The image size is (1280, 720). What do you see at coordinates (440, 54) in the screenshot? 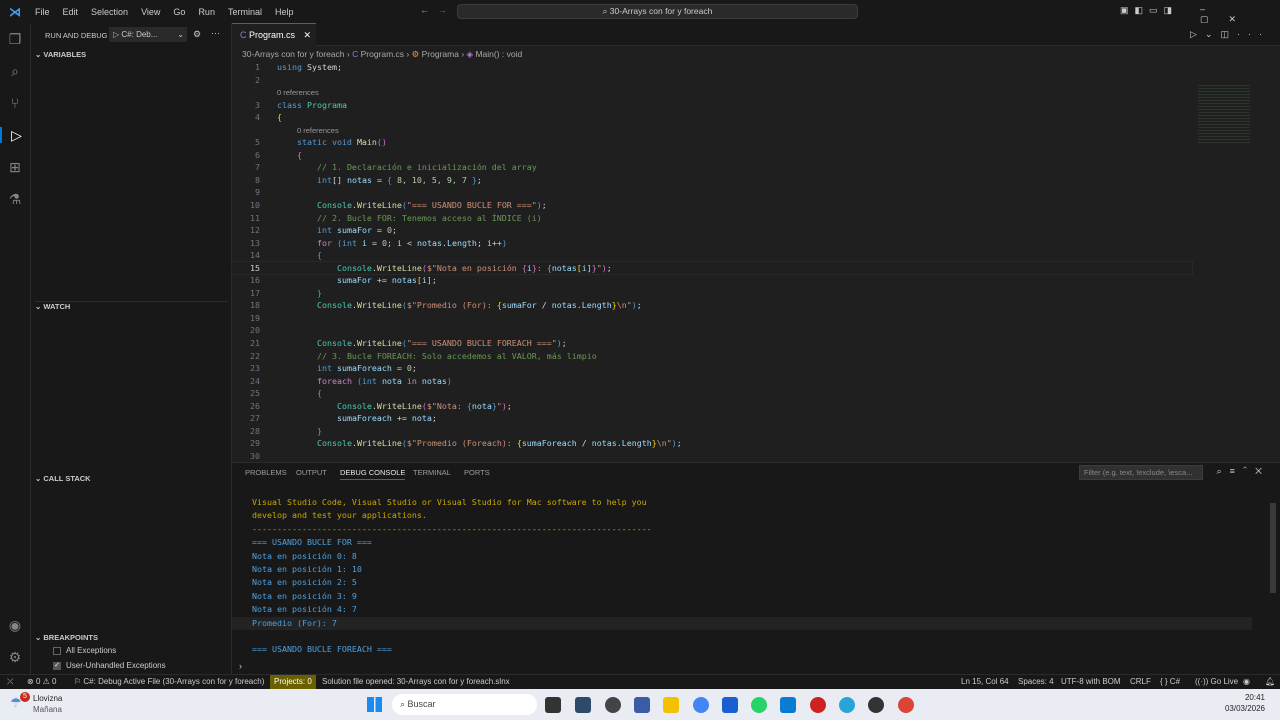
I see `breadcrumb-class: Programa` at bounding box center [440, 54].